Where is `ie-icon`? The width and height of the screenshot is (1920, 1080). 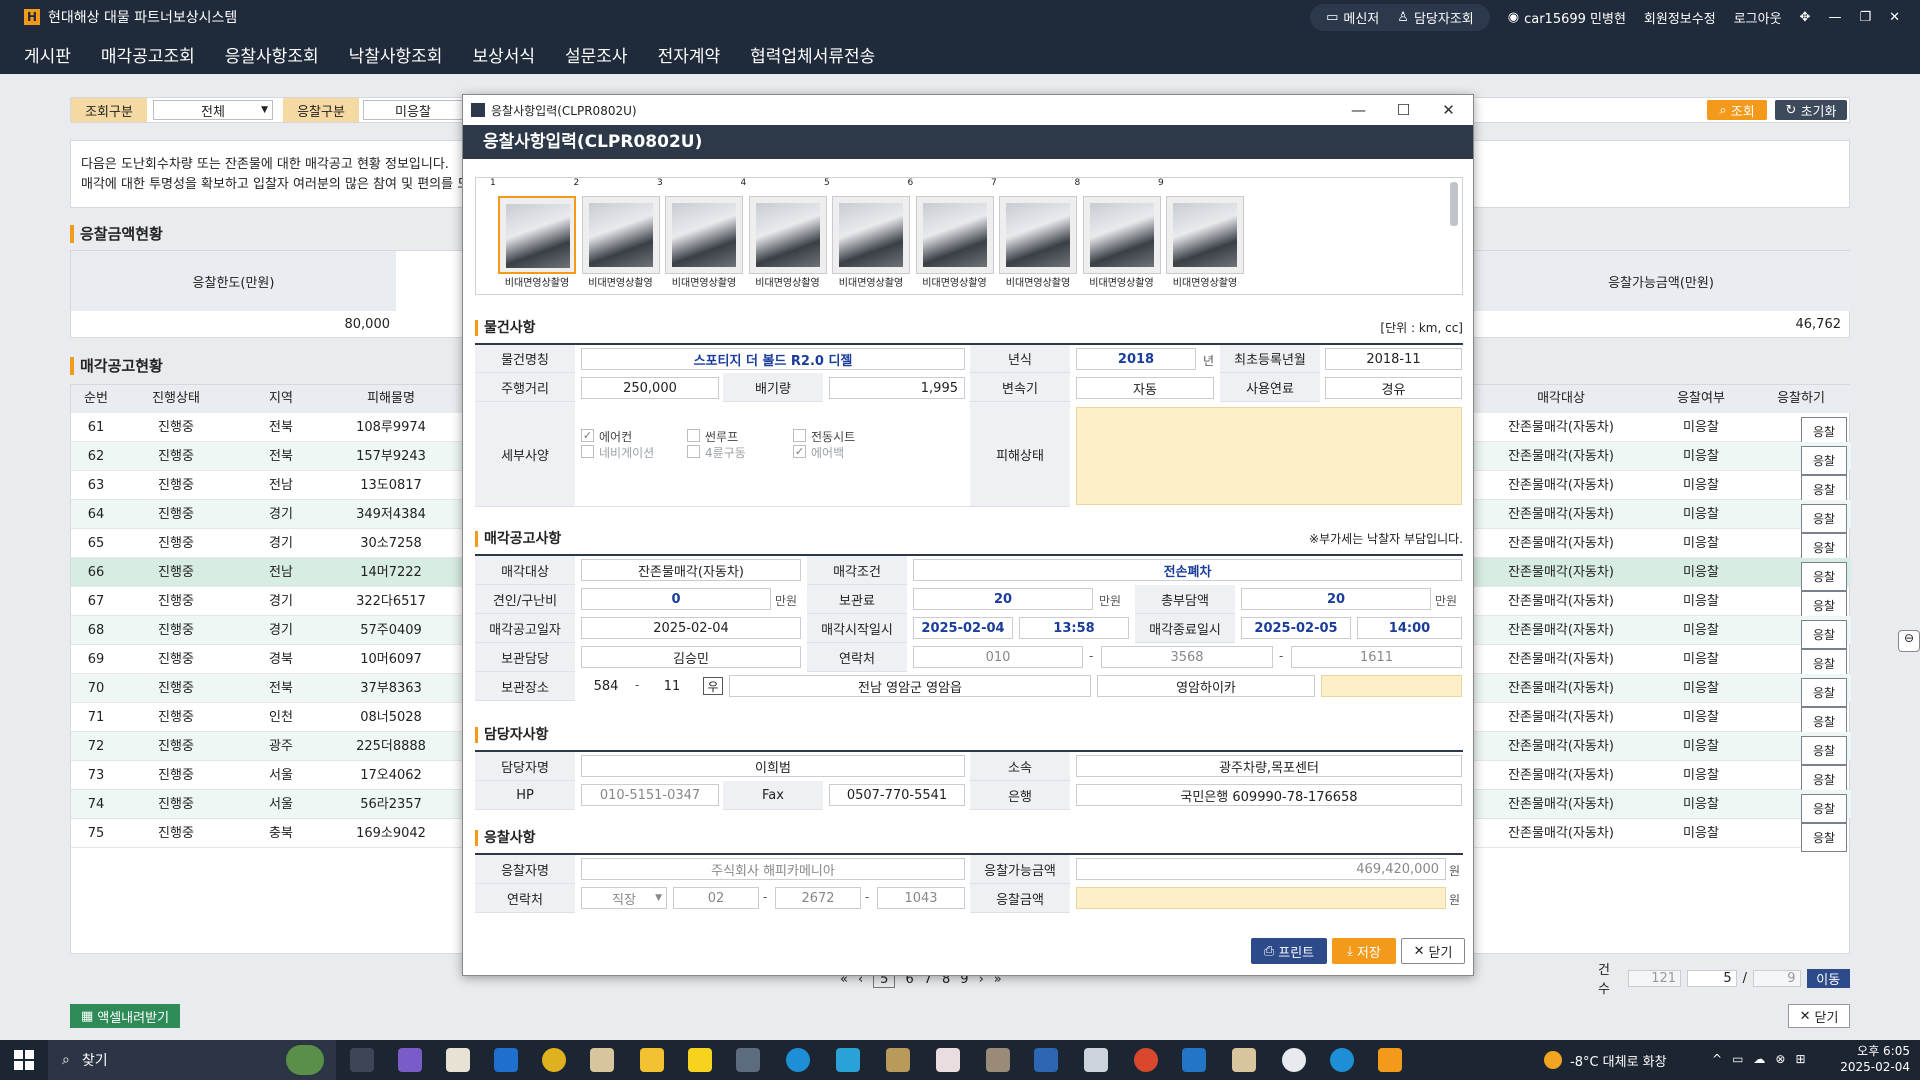
ie-icon is located at coordinates (506, 1060).